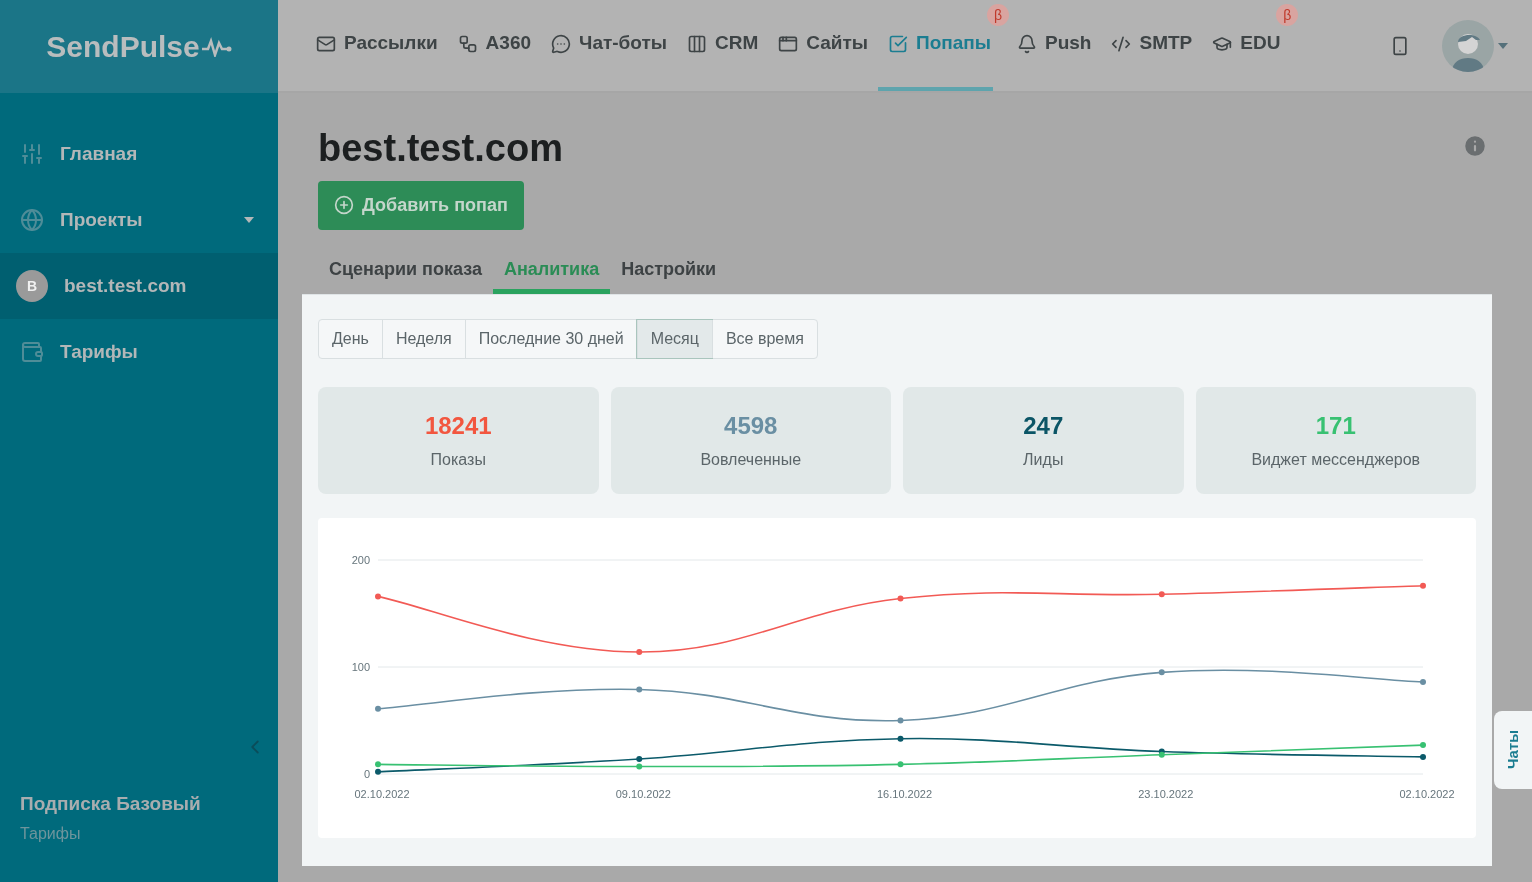 The image size is (1532, 882). I want to click on sidebar-item-label: Главная, so click(99, 153).